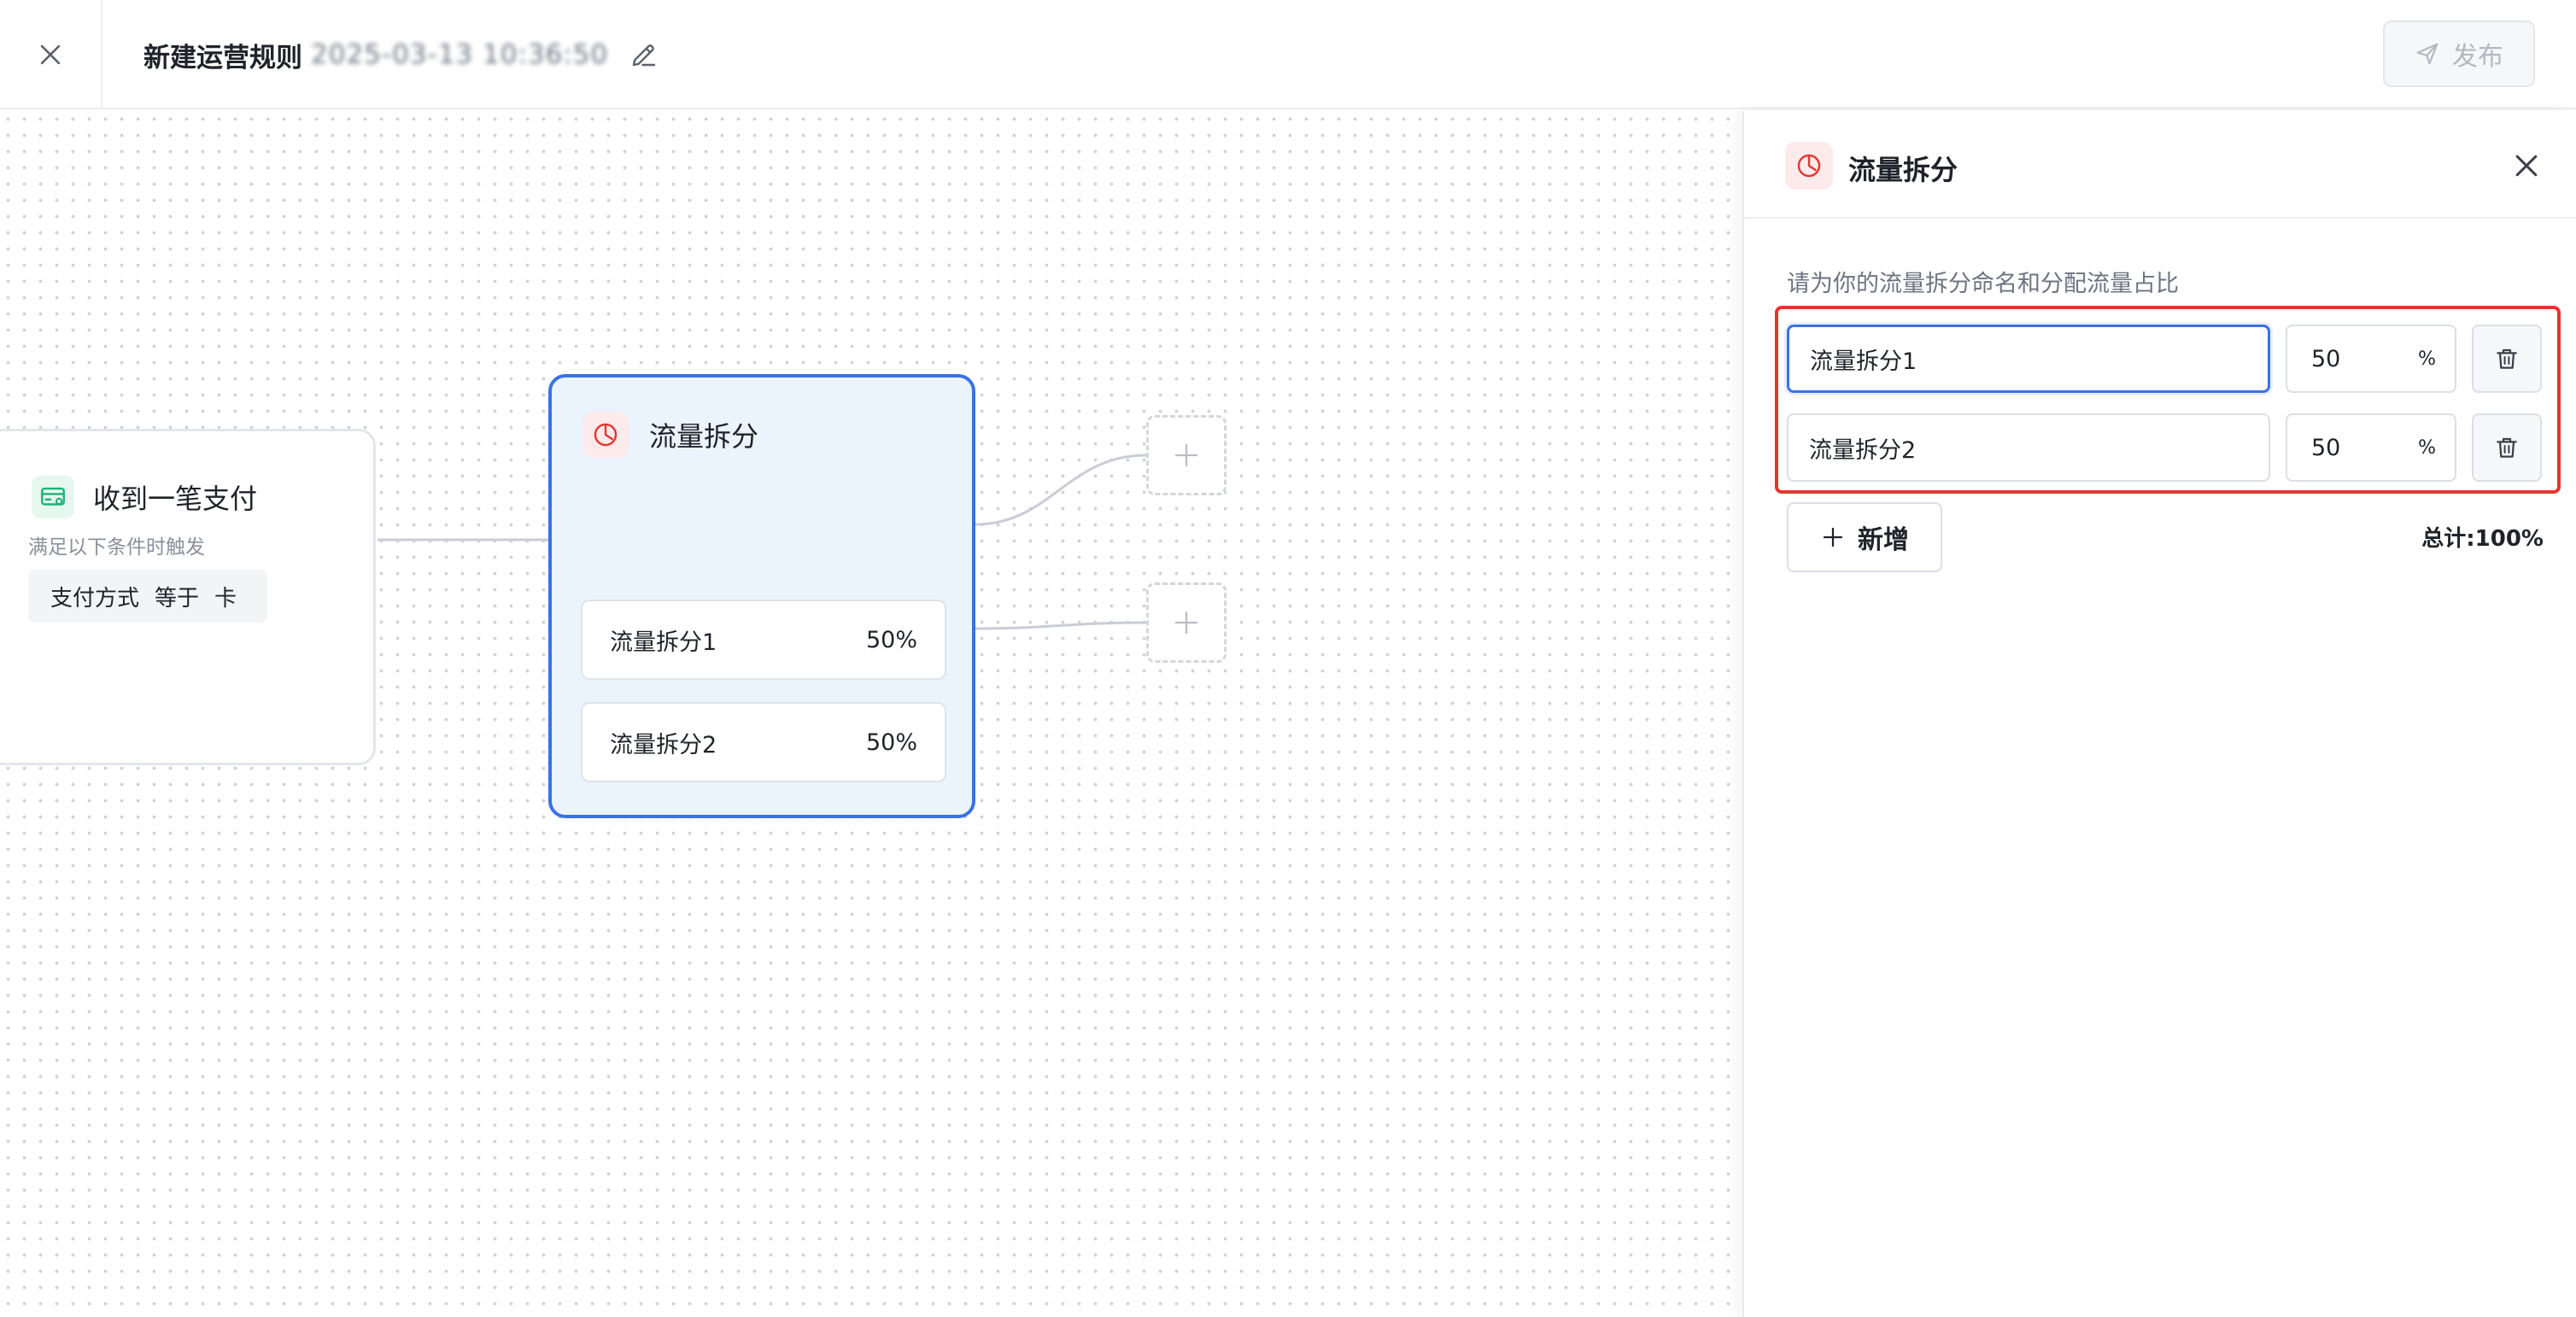  Describe the element at coordinates (704, 436) in the screenshot. I see `split-node-title: 流量拆分` at that location.